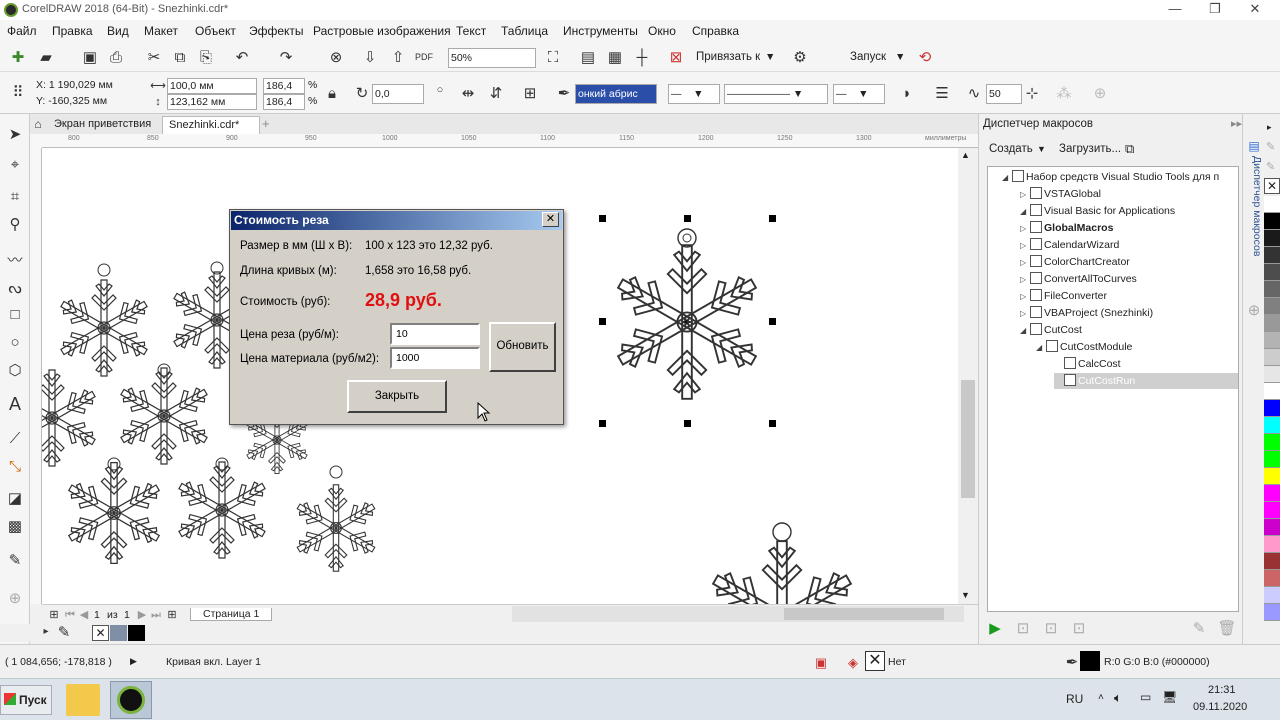  I want to click on outline-pen-status-icon: ✒, so click(1072, 662).